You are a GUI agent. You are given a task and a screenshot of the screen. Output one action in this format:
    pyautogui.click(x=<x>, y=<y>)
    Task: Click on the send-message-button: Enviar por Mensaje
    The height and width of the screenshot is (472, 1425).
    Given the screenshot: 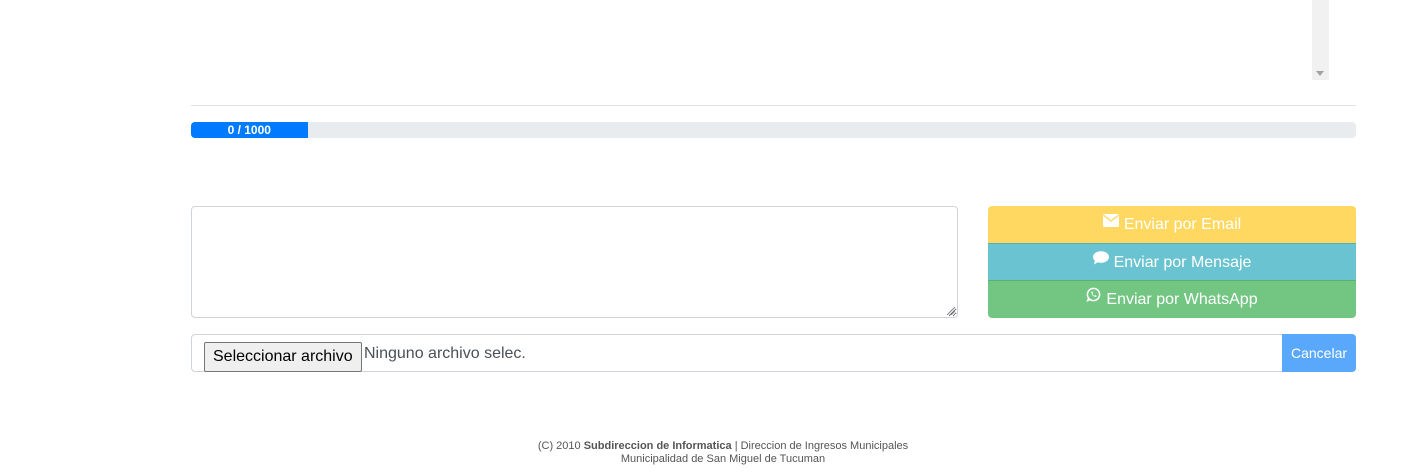 What is the action you would take?
    pyautogui.click(x=1172, y=261)
    